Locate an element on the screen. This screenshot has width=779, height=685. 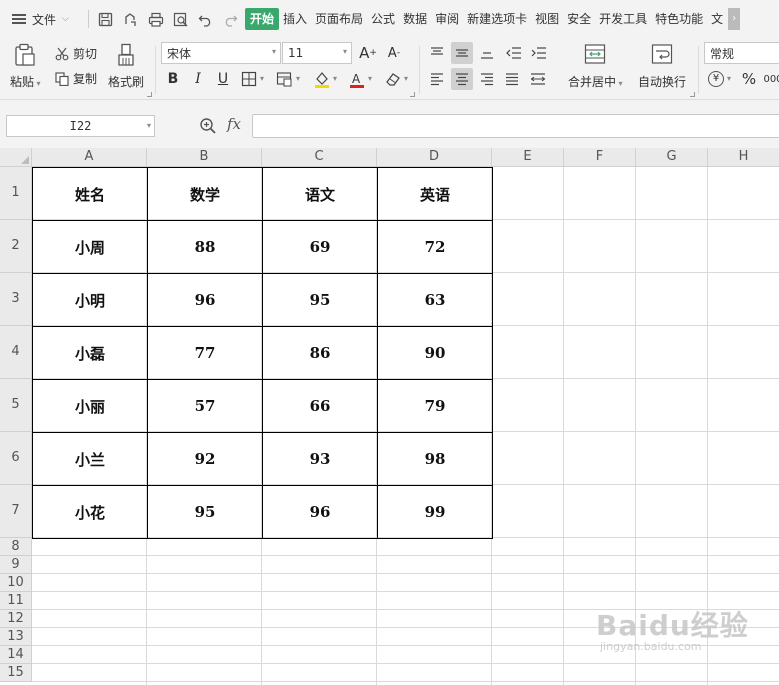
column-header-b: B is located at coordinates (204, 157).